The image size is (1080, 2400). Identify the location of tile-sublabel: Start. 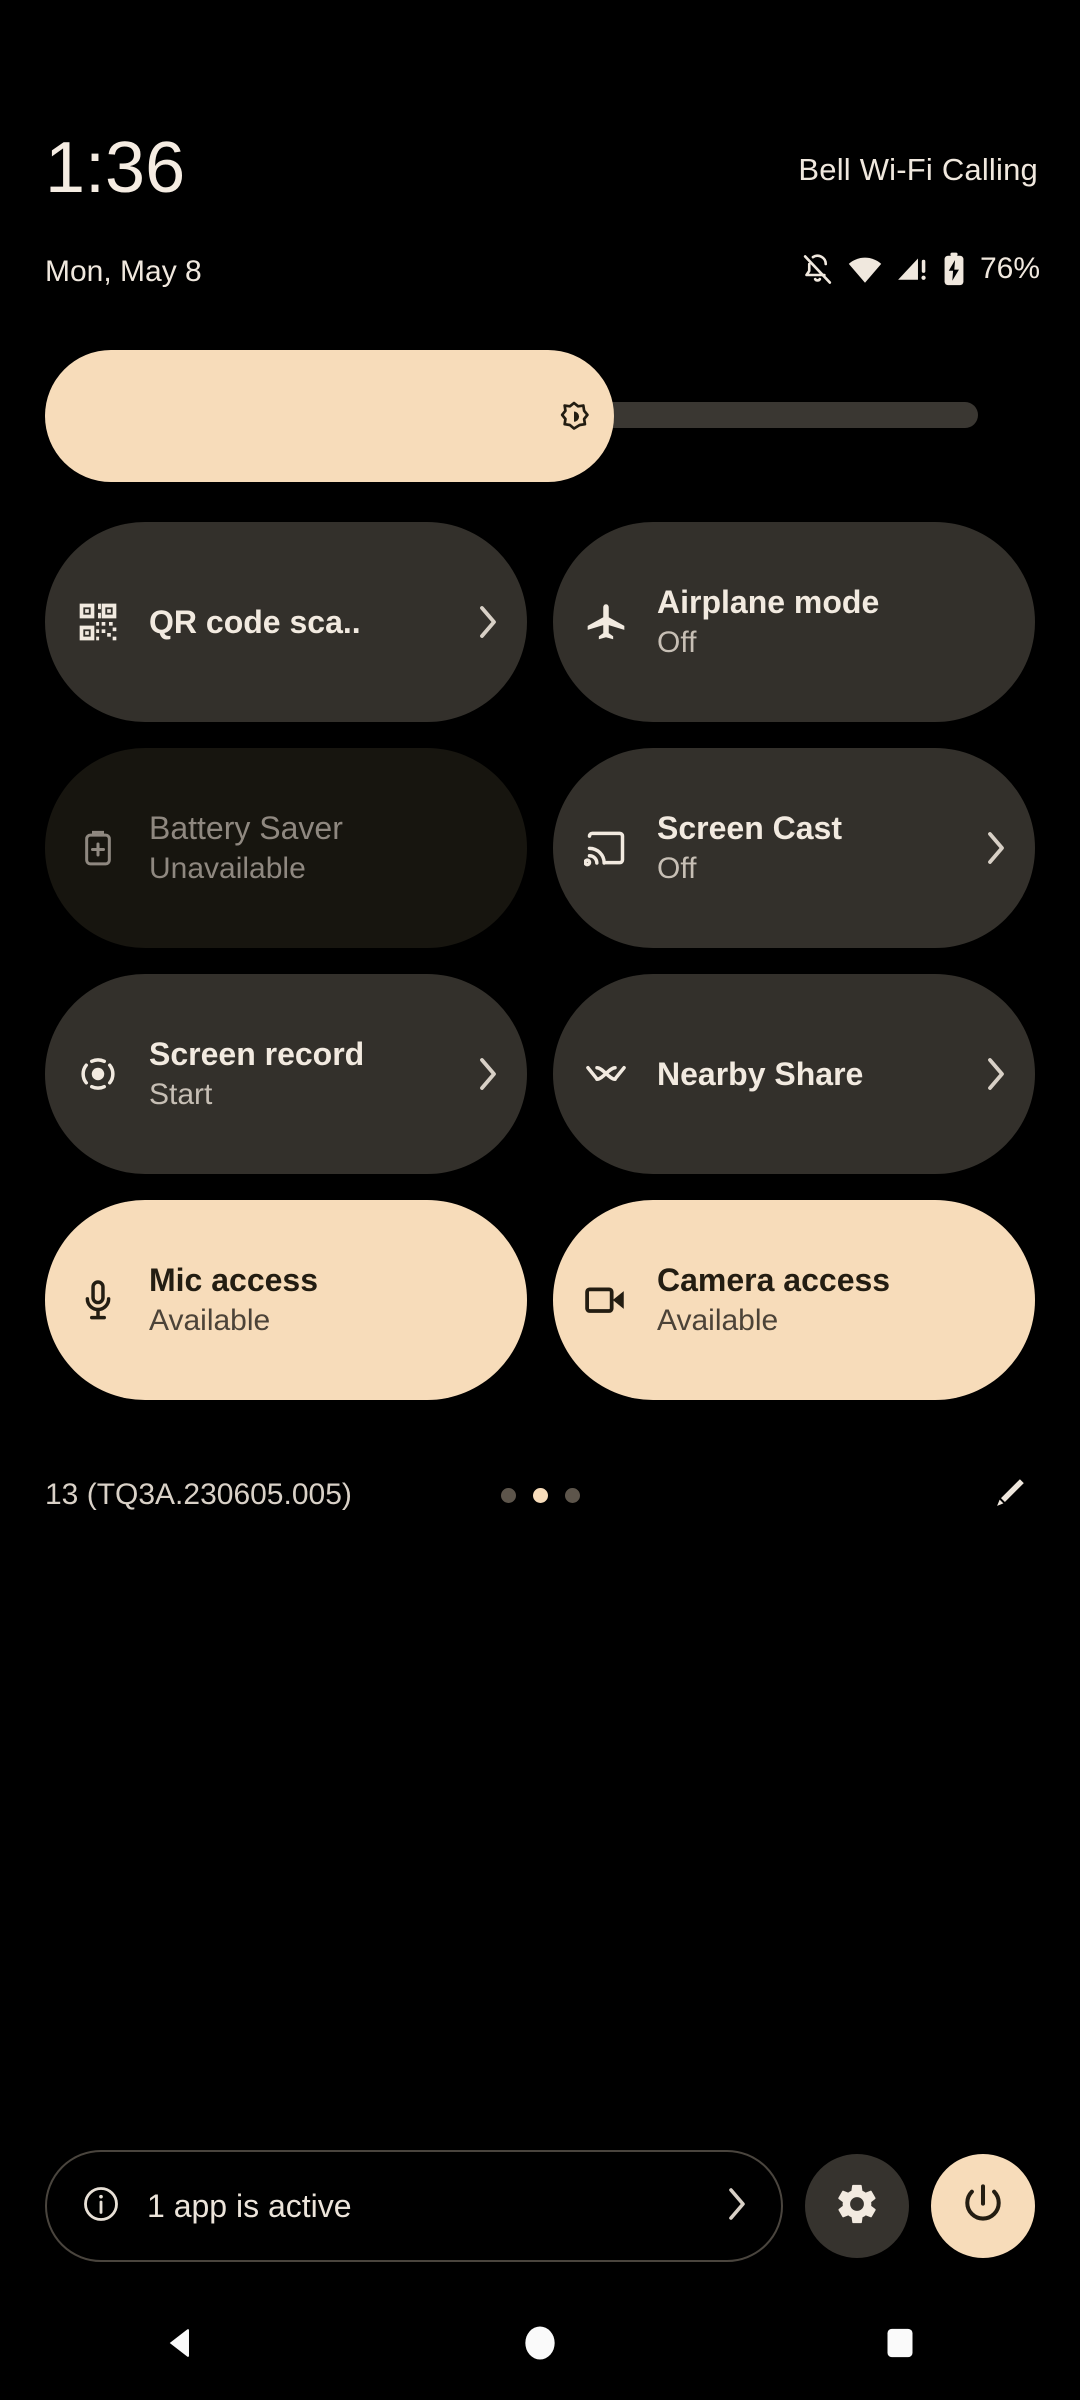
(181, 1094).